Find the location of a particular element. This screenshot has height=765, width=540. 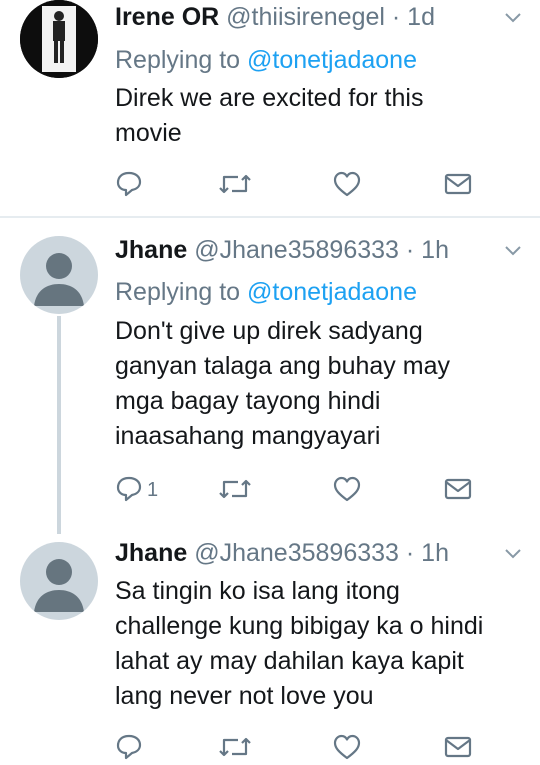

display-name: Irene OR is located at coordinates (167, 17).